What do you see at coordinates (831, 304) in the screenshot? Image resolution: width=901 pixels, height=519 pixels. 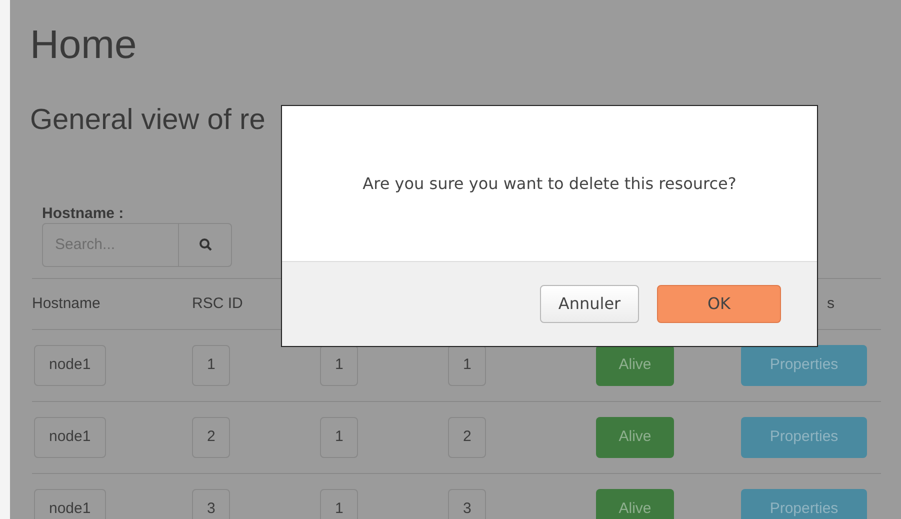 I see `column-header: s` at bounding box center [831, 304].